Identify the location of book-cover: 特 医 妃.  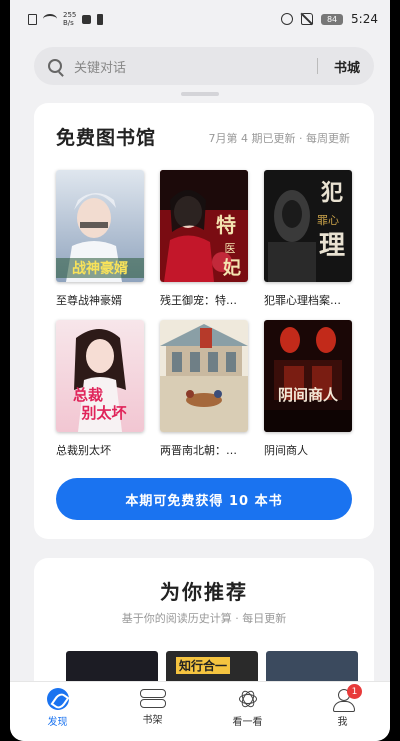
(204, 226).